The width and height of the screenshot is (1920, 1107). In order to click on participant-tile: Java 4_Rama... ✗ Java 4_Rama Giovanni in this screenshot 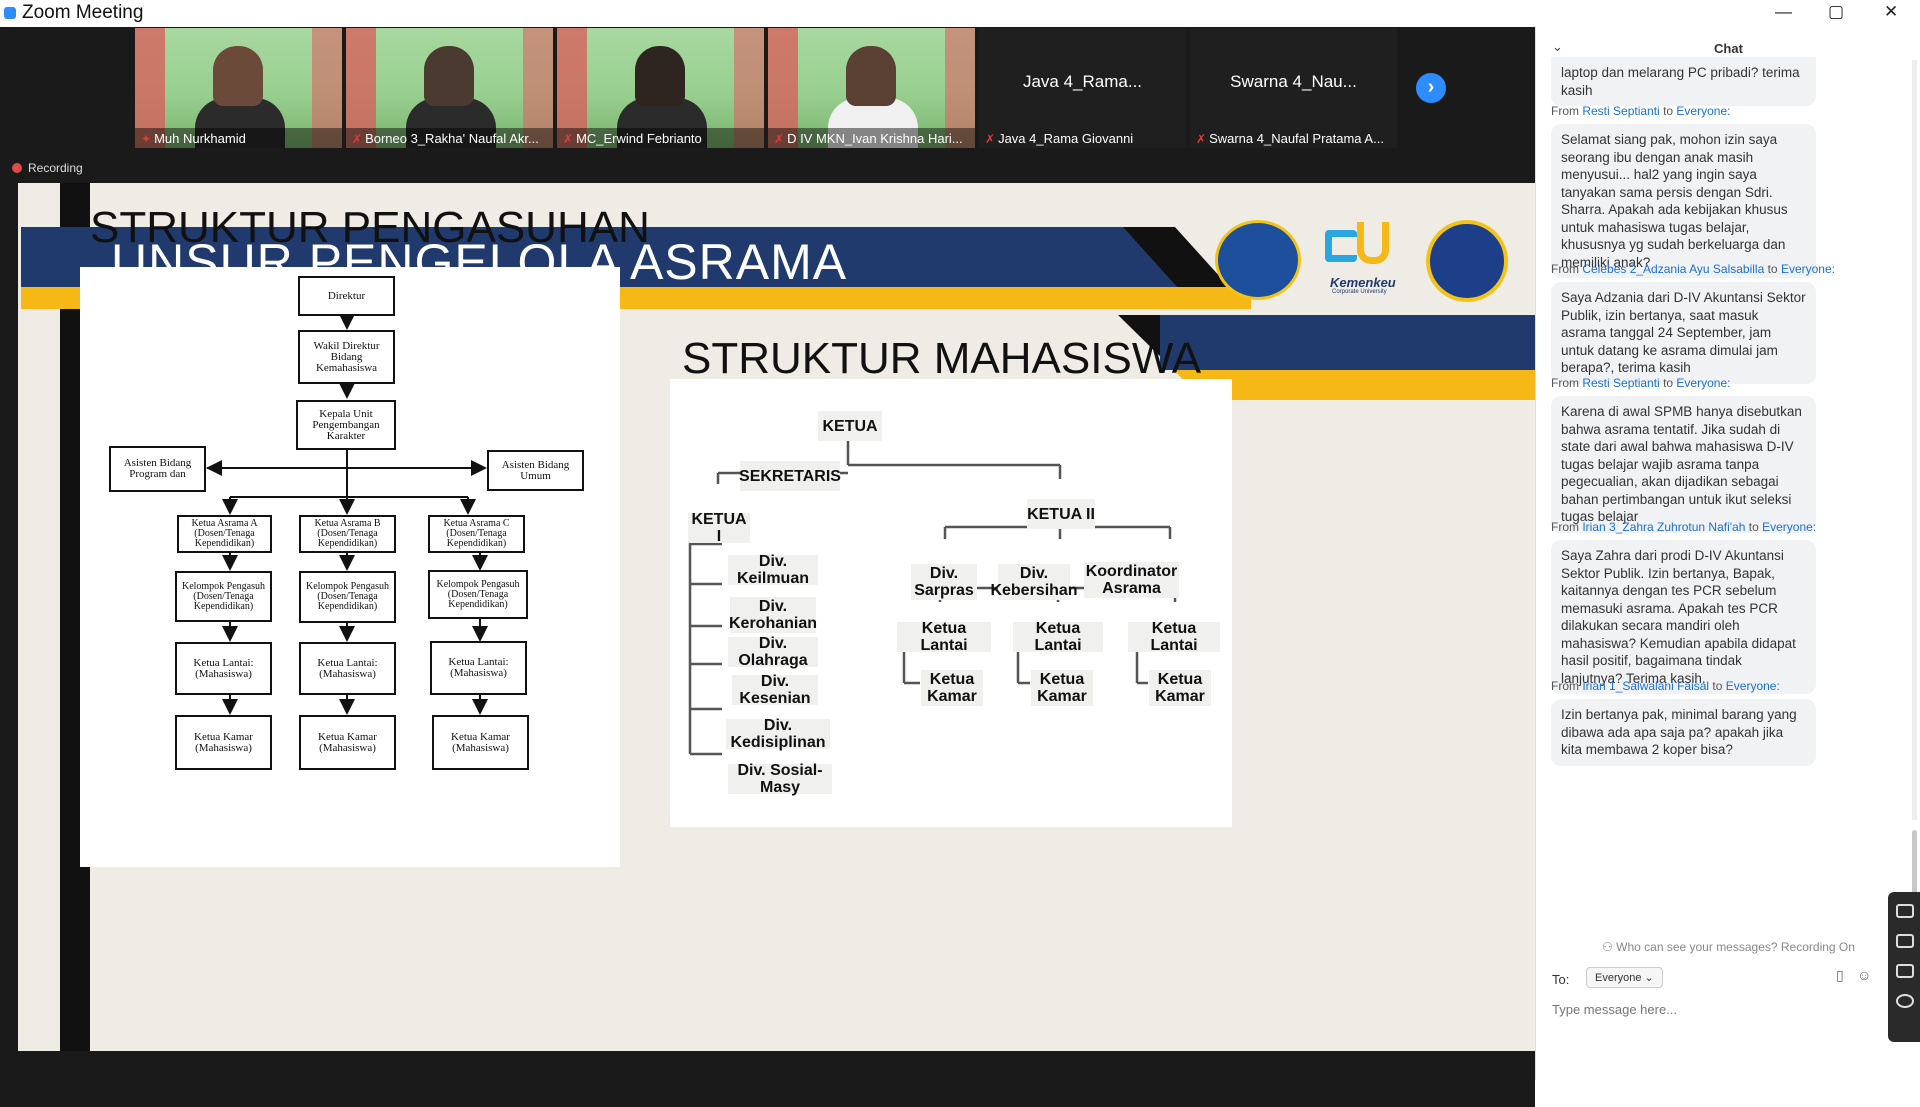, I will do `click(1082, 88)`.